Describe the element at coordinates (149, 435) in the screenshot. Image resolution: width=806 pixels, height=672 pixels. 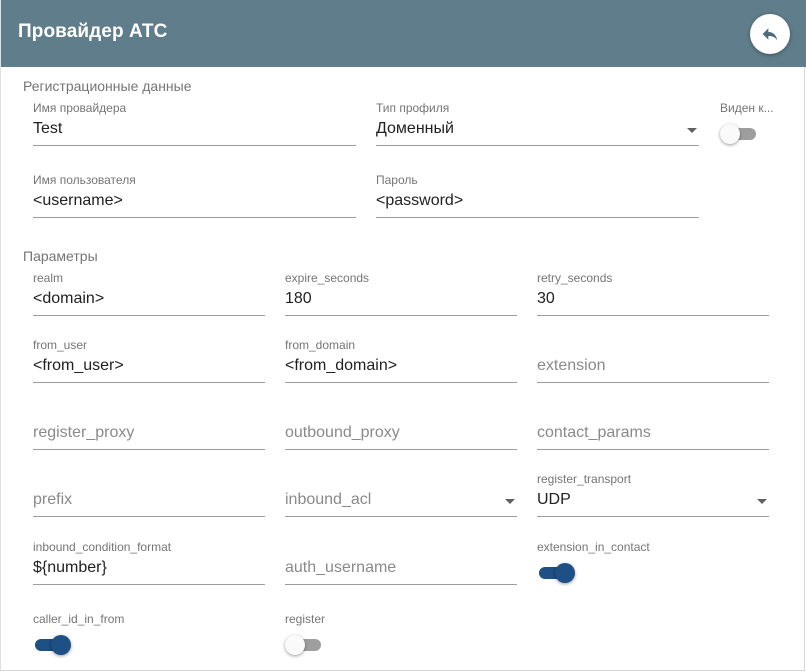
I see `register-proxy-field: register_proxy` at that location.